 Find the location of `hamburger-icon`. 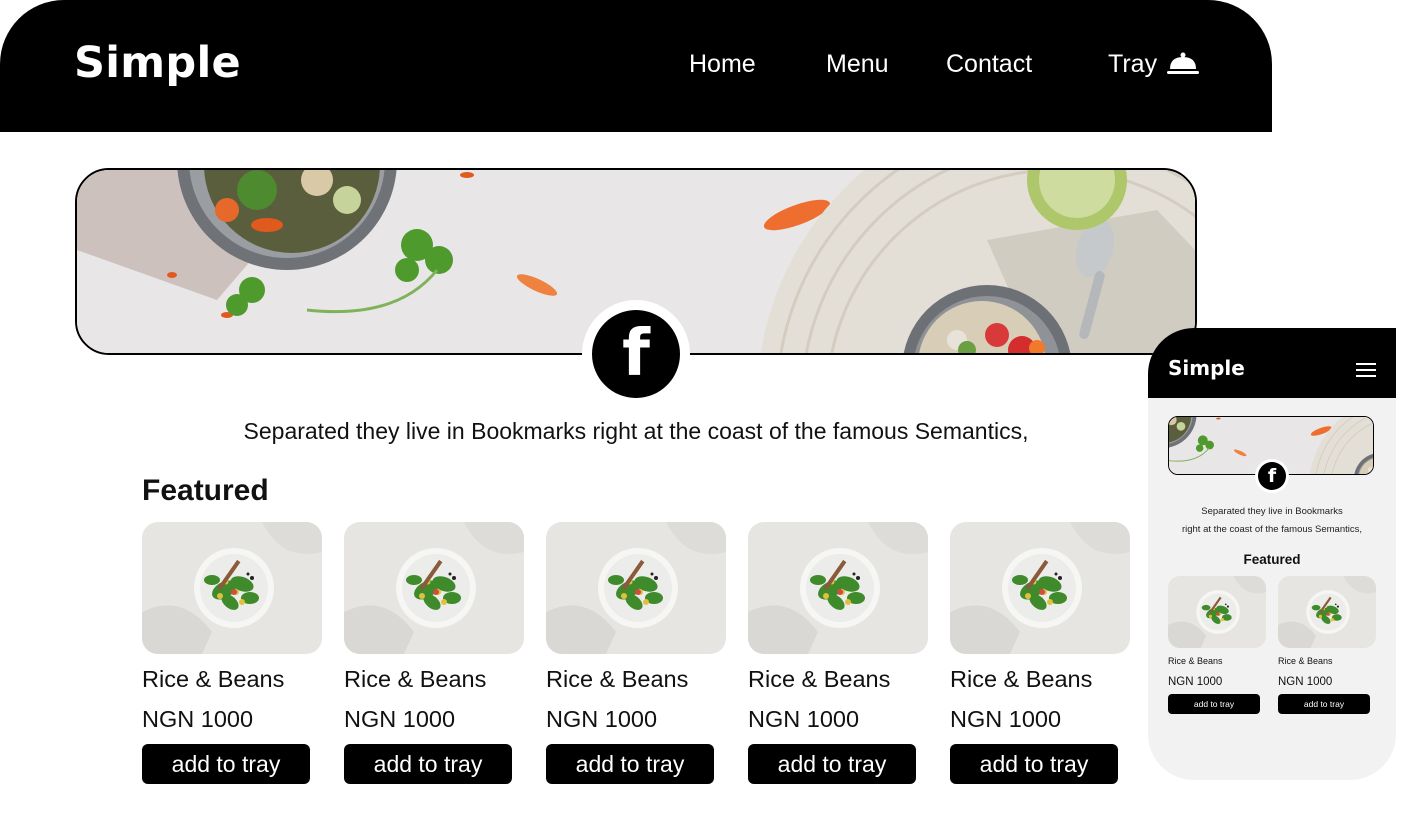

hamburger-icon is located at coordinates (1366, 370).